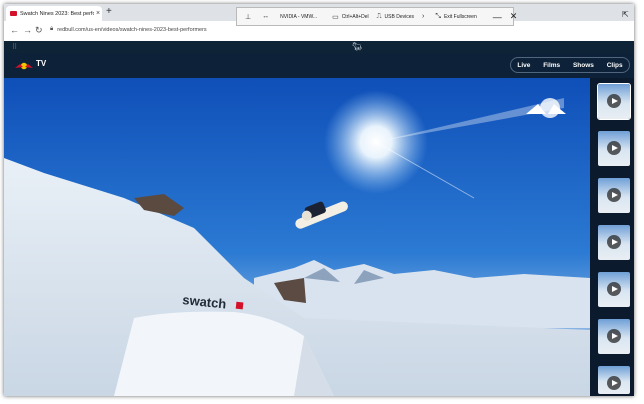  What do you see at coordinates (14, 30) in the screenshot?
I see `back-icon: ←` at bounding box center [14, 30].